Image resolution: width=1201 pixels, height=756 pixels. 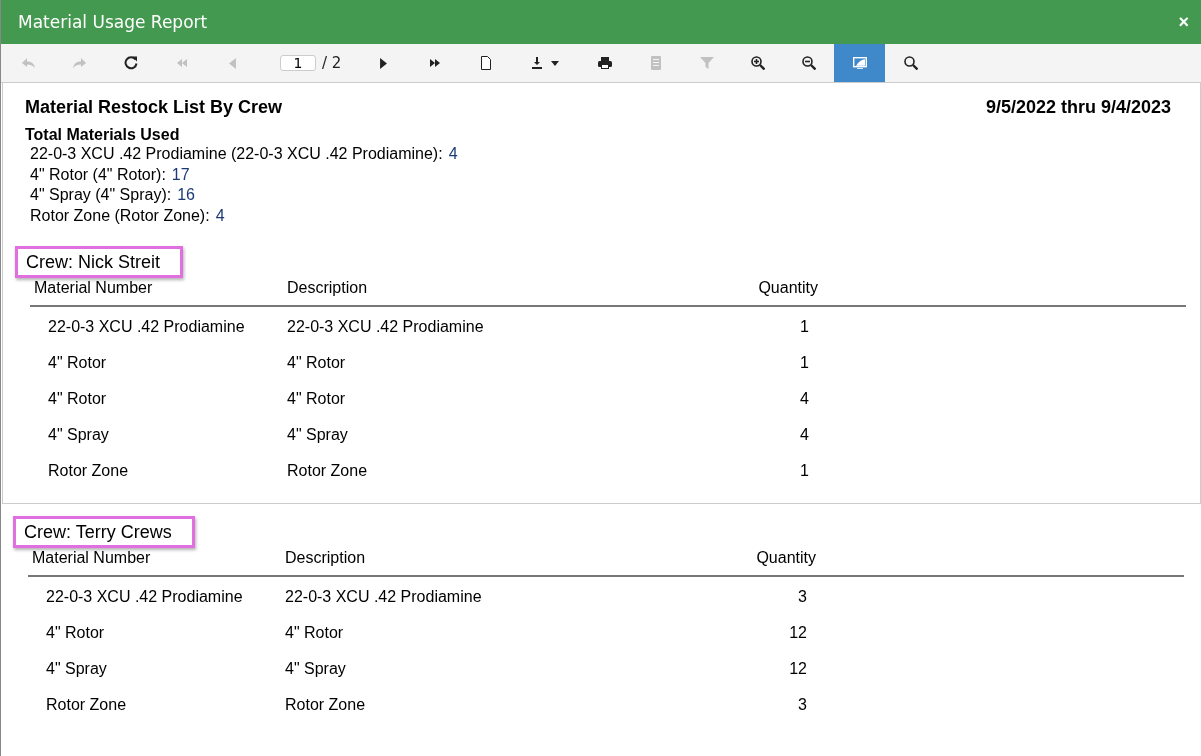 What do you see at coordinates (98, 174) in the screenshot?
I see `total-label: 4" Rotor (4" Rotor):` at bounding box center [98, 174].